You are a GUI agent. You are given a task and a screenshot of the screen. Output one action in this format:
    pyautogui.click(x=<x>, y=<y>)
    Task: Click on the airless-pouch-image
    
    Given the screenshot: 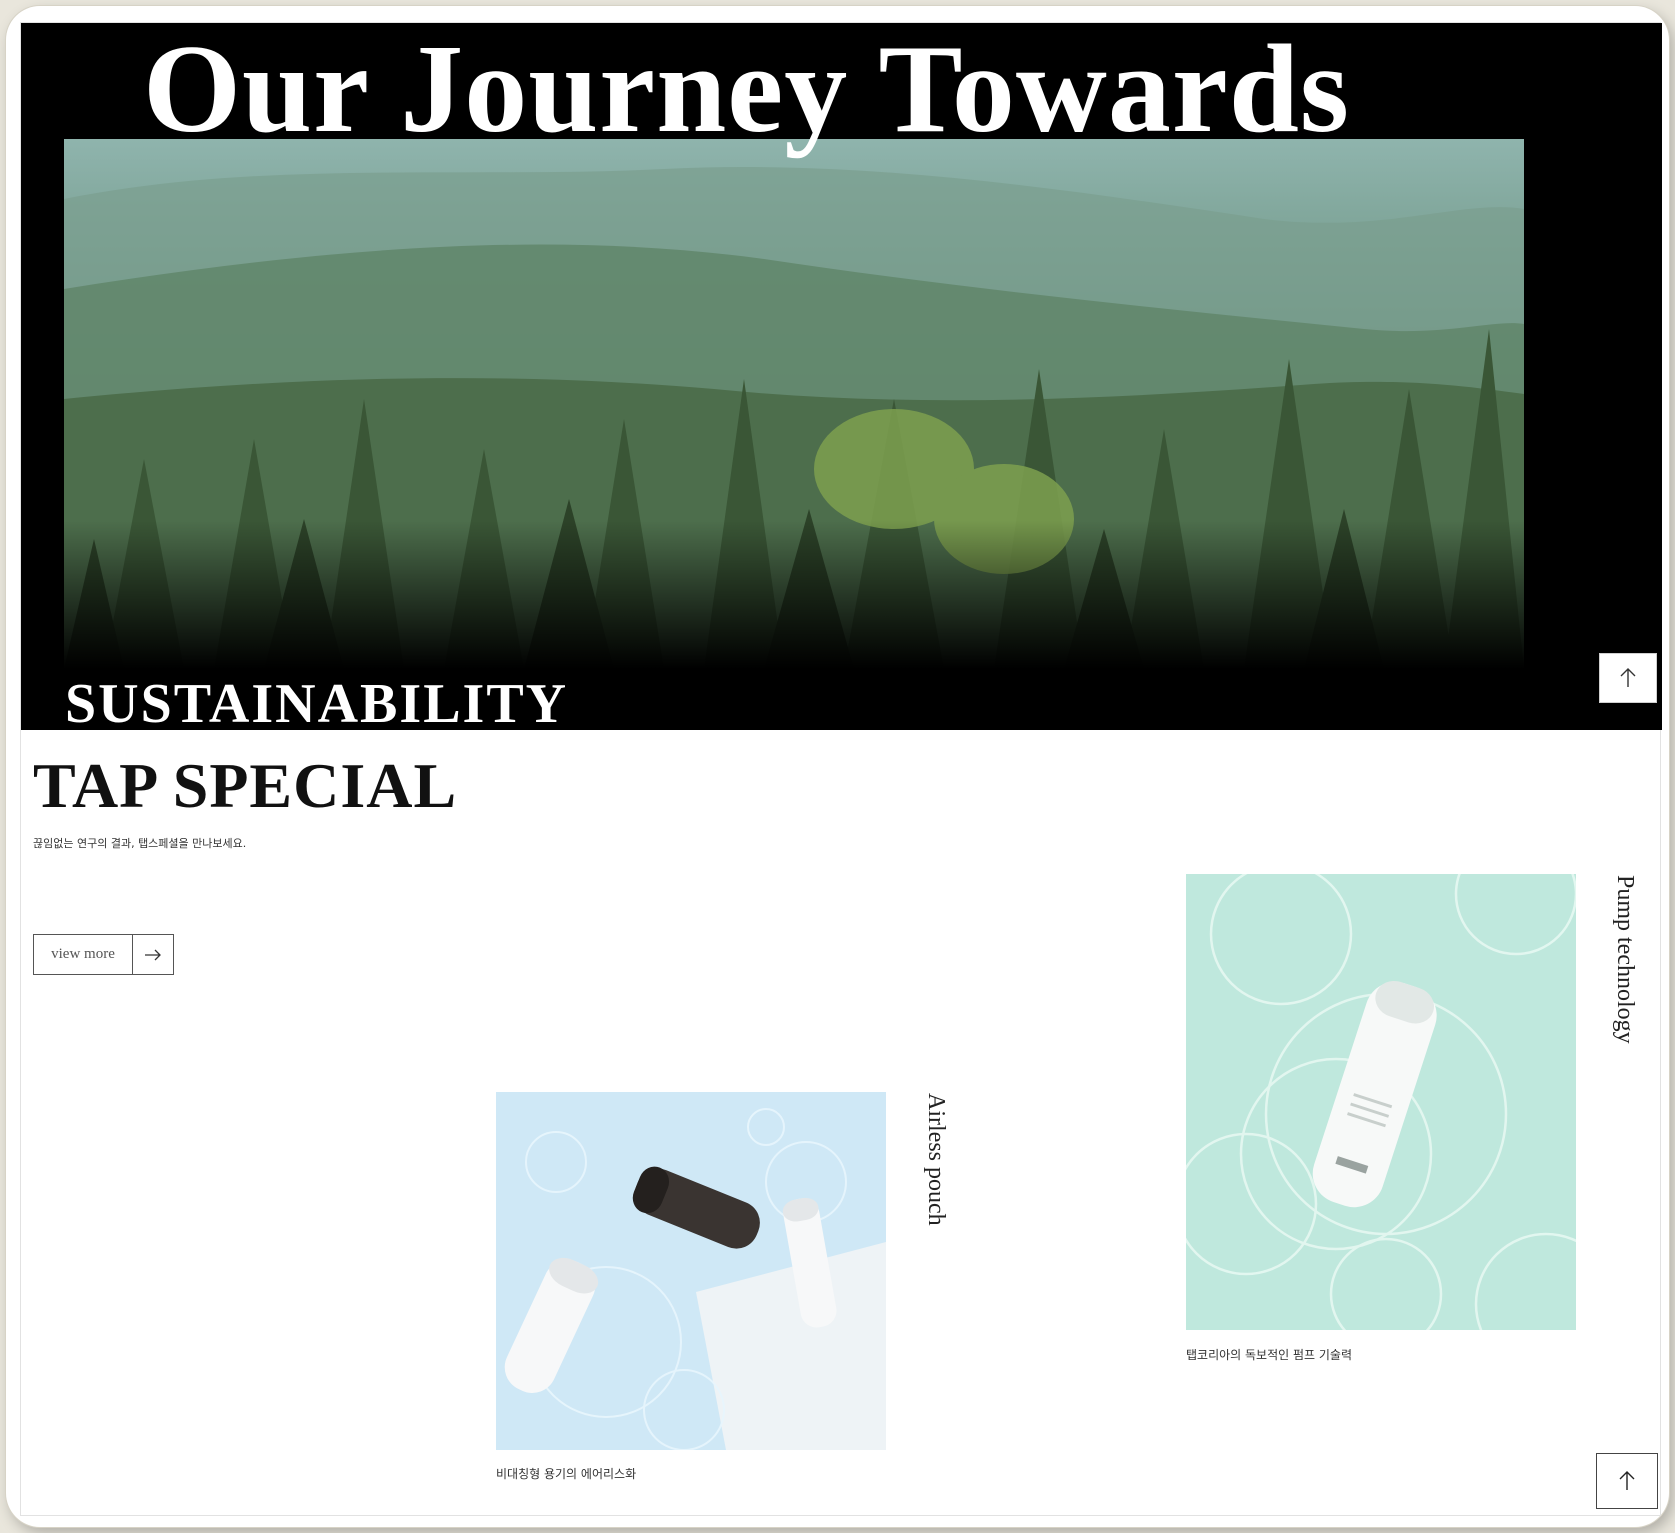 What is the action you would take?
    pyautogui.click(x=691, y=1271)
    